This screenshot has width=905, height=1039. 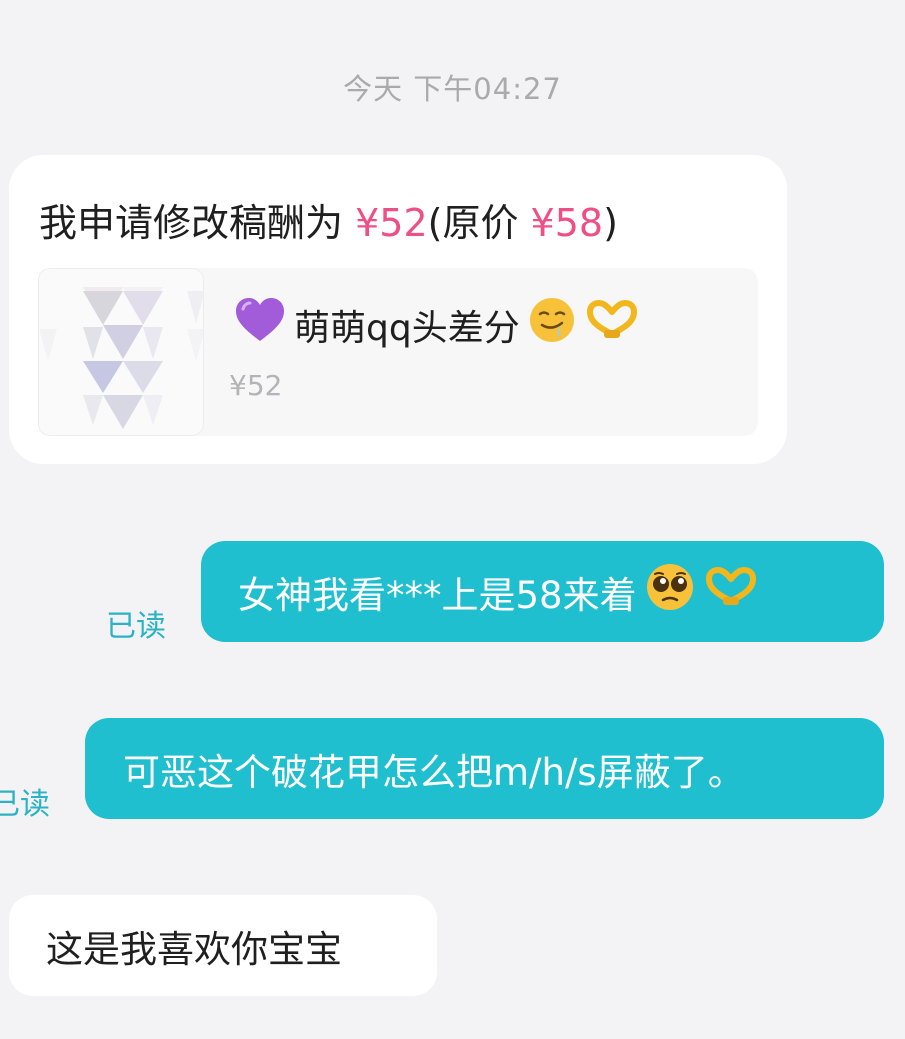 I want to click on product-preview: 萌萌qq头差分 ¥52, so click(x=398, y=352).